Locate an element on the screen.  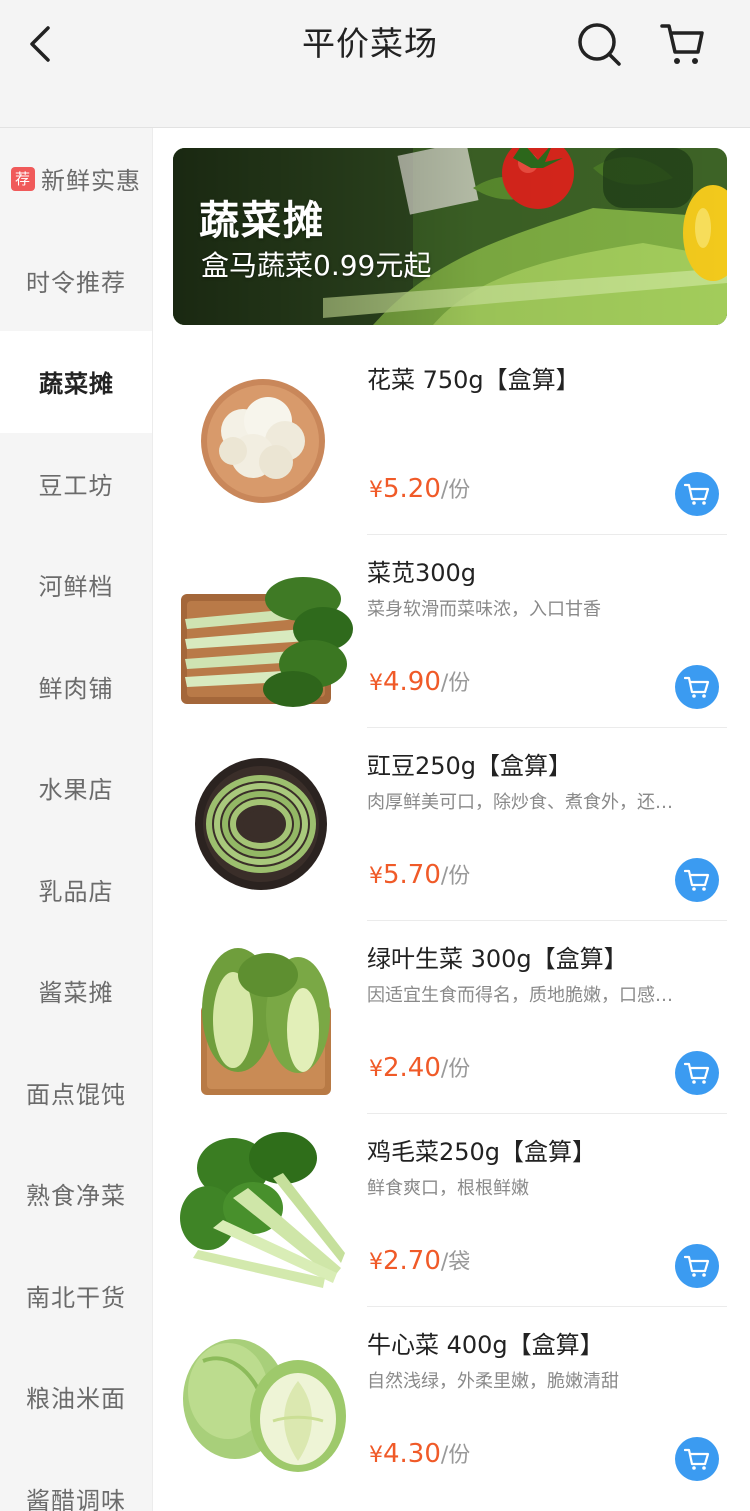
sidebar-item-seasonal: 时令推荐 is located at coordinates (76, 281).